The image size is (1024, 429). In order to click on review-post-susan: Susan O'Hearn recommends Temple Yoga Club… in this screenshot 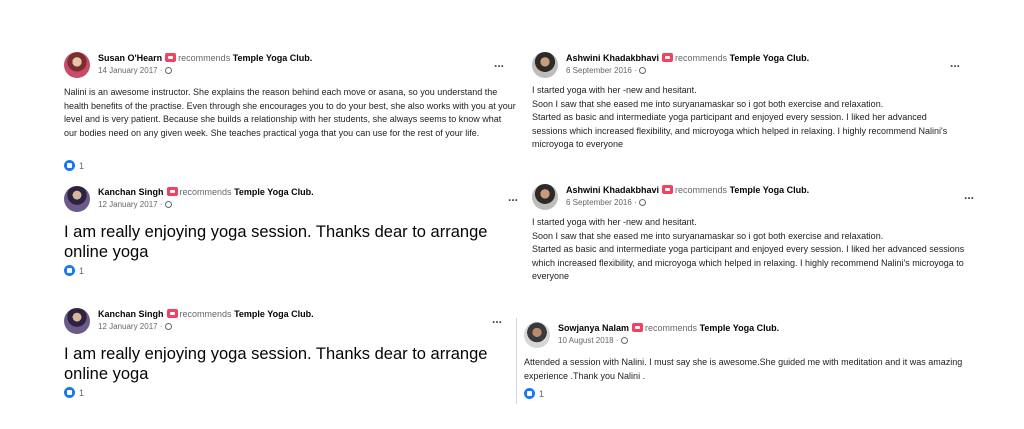, I will do `click(294, 113)`.